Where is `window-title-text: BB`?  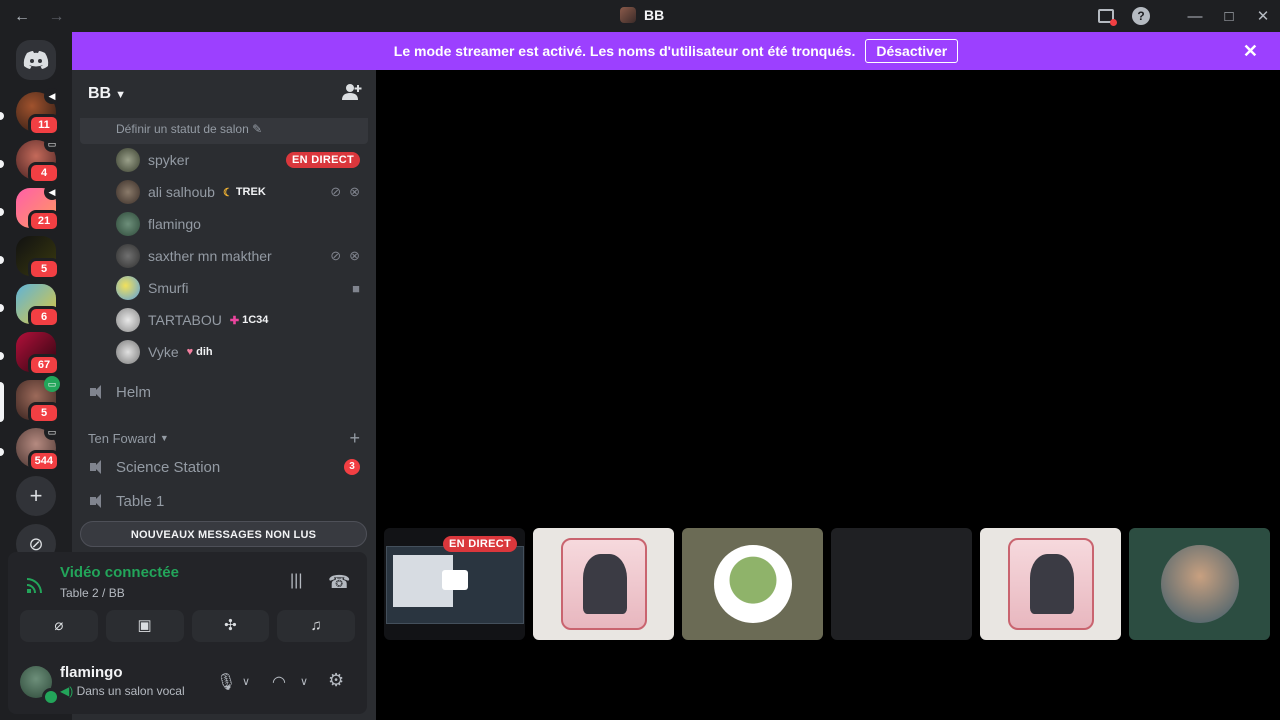 window-title-text: BB is located at coordinates (654, 15).